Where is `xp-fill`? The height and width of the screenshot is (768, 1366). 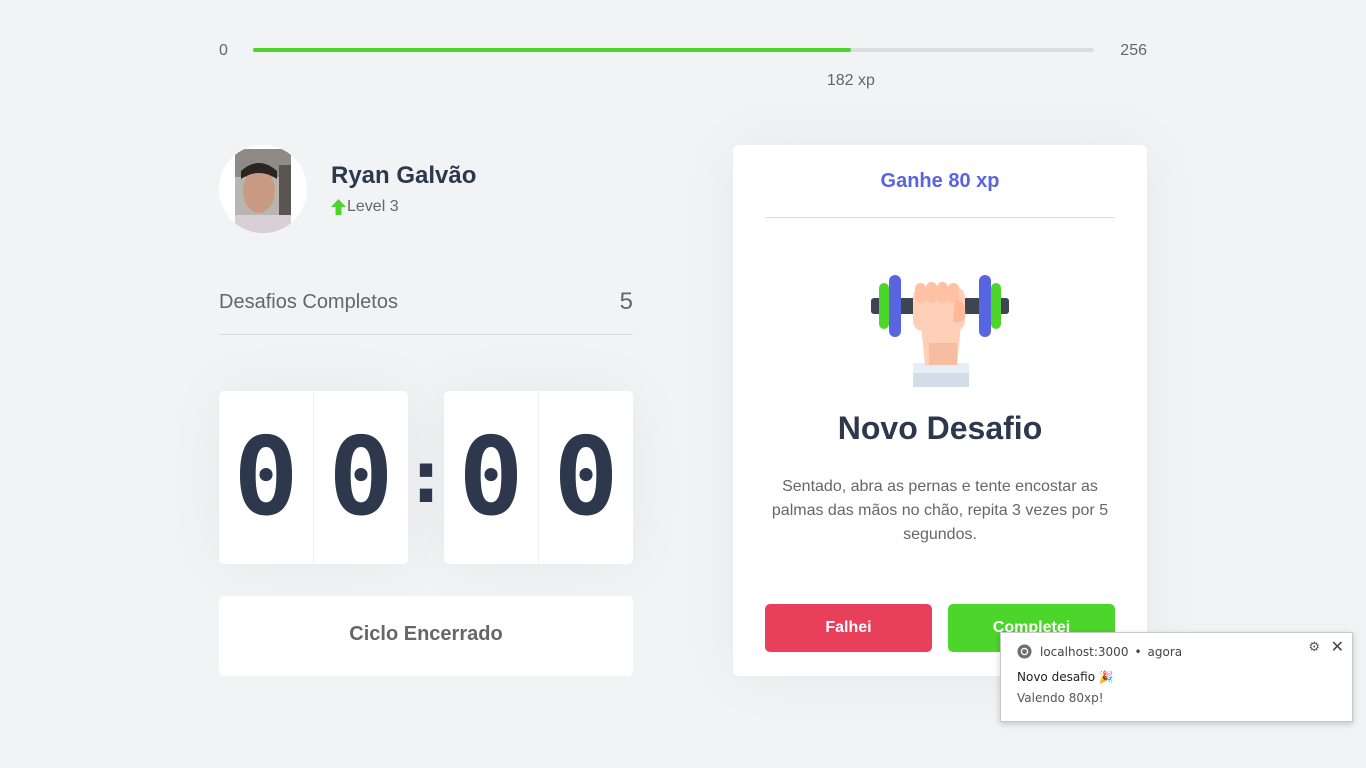 xp-fill is located at coordinates (552, 50).